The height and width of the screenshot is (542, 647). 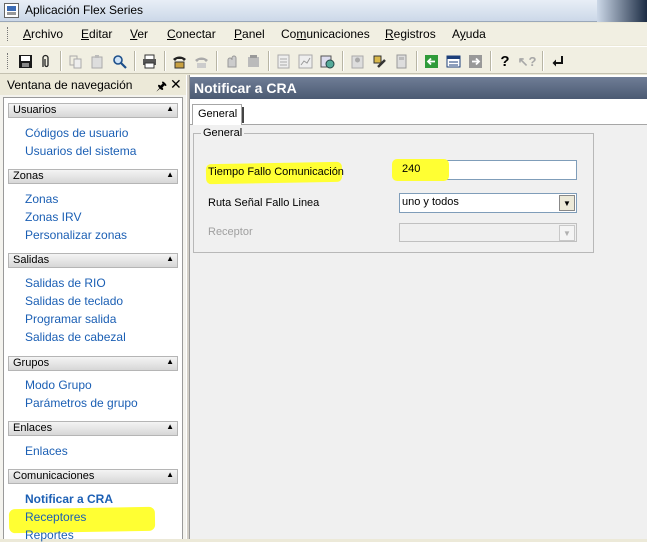 What do you see at coordinates (11, 10) in the screenshot?
I see `app-icon` at bounding box center [11, 10].